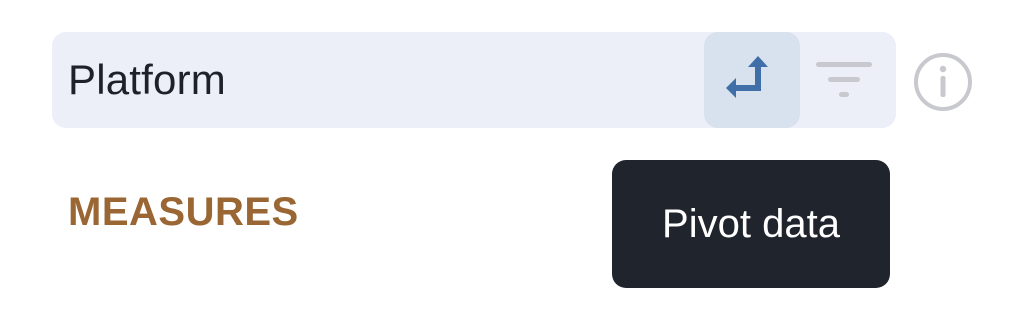  What do you see at coordinates (943, 82) in the screenshot?
I see `info-icon` at bounding box center [943, 82].